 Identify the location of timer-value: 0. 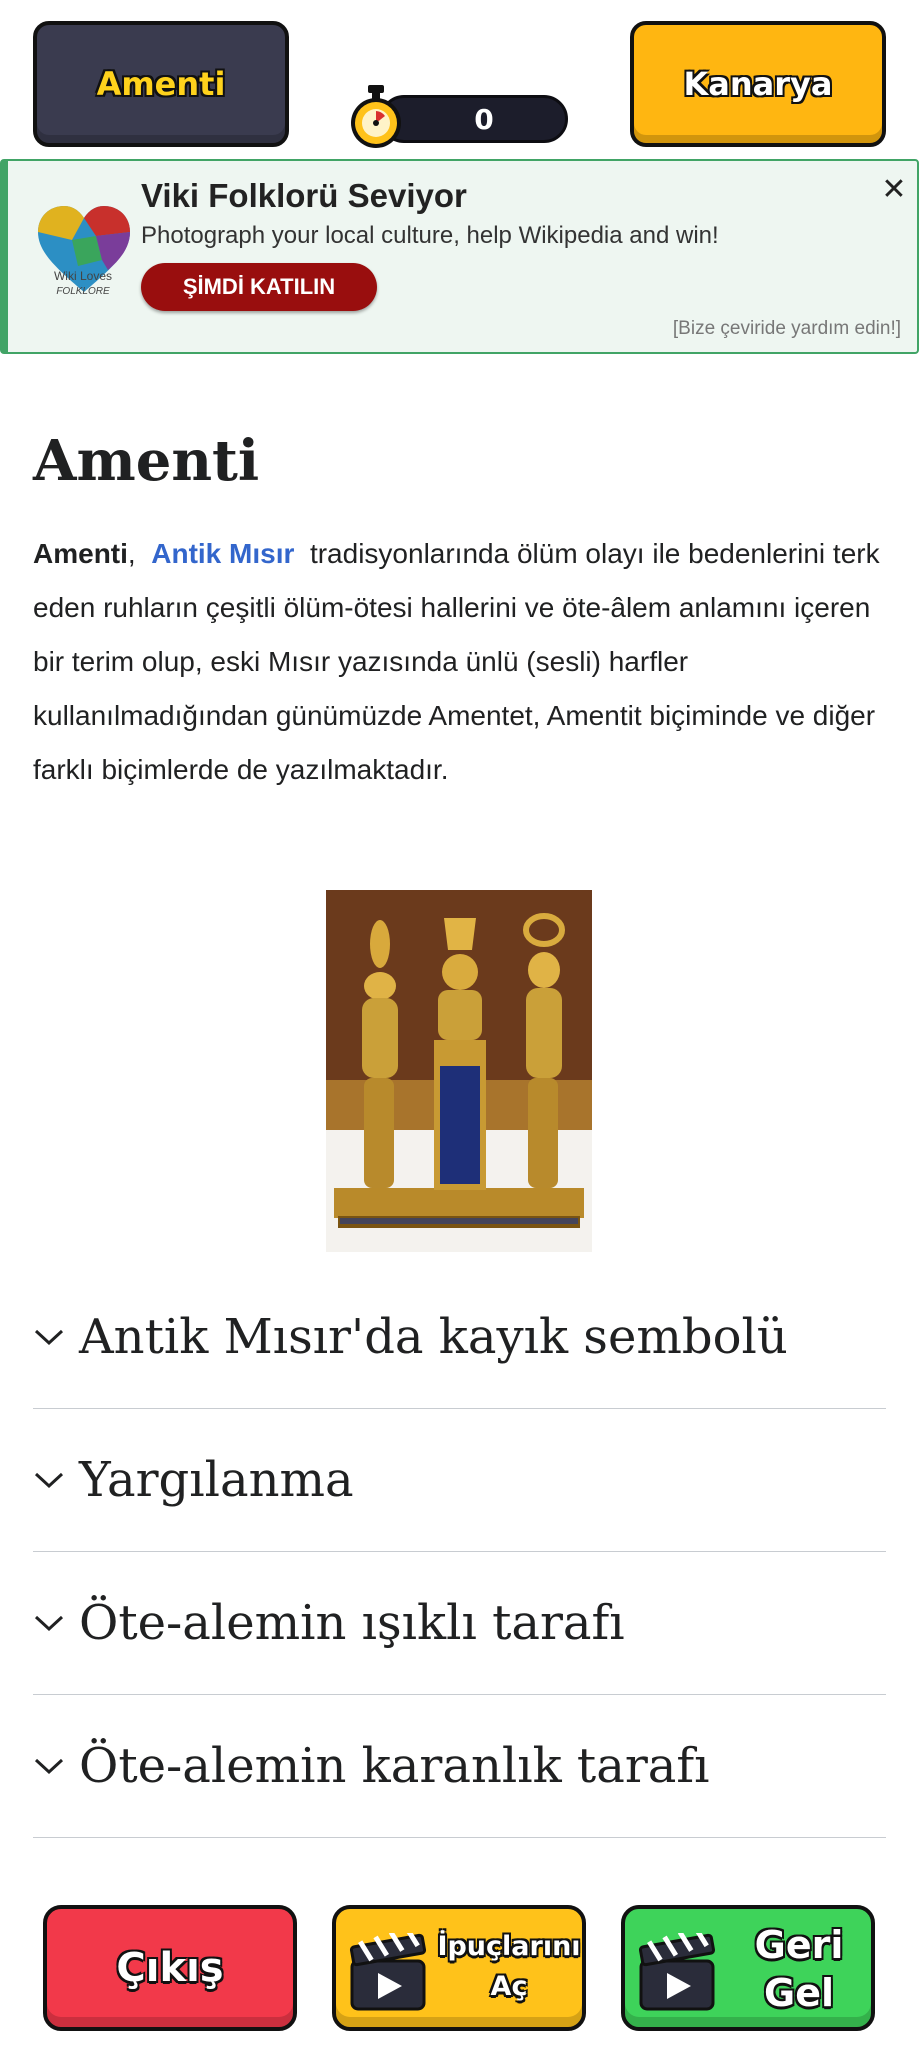
(484, 119).